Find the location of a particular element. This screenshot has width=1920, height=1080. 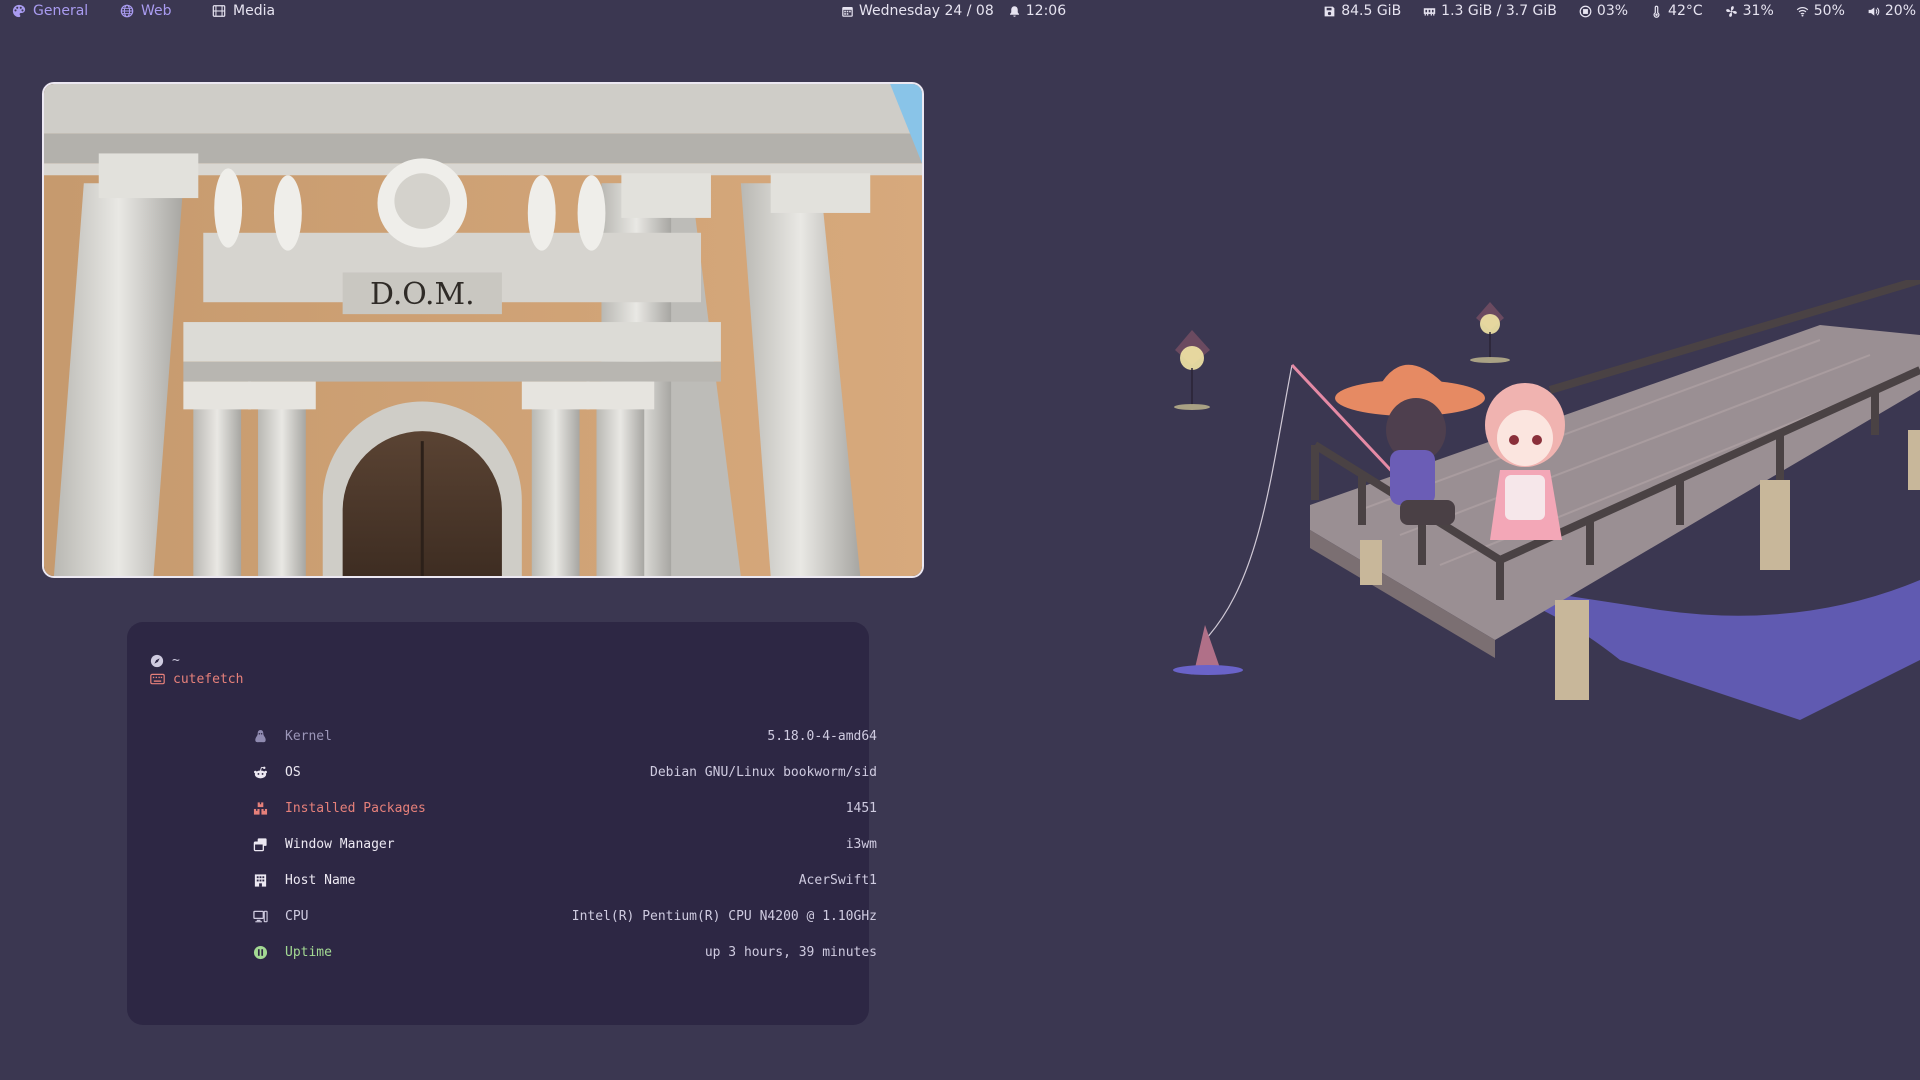

workspace-label: Web is located at coordinates (156, 11).